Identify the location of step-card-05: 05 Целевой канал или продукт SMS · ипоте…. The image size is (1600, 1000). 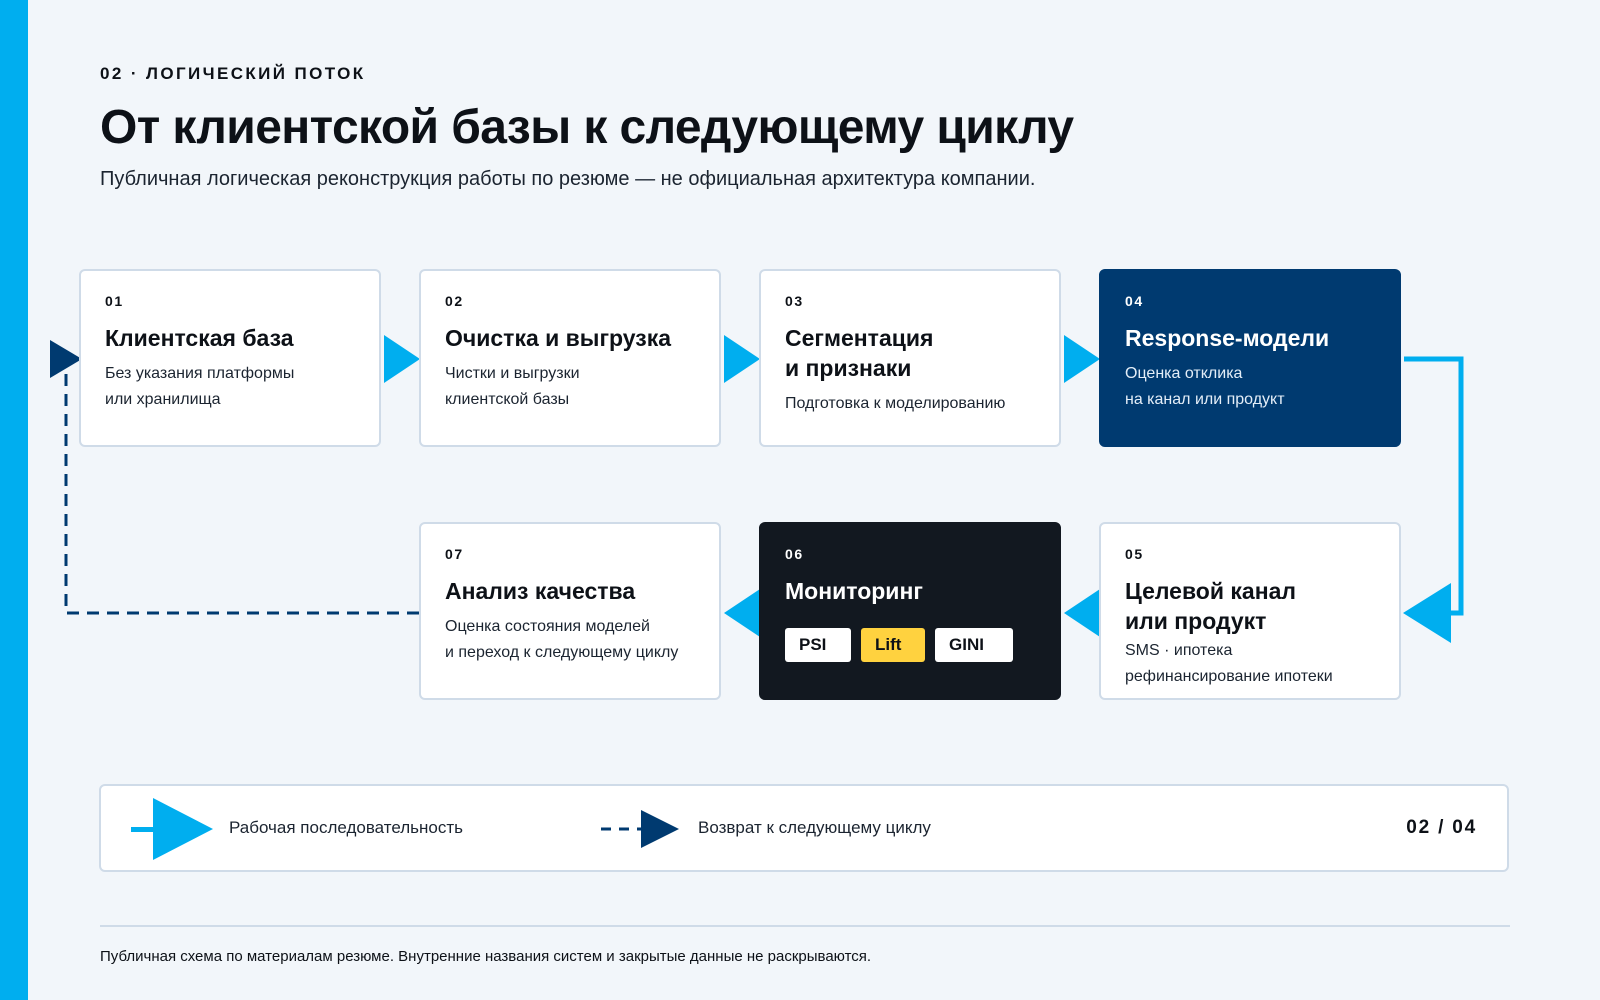
(1250, 611).